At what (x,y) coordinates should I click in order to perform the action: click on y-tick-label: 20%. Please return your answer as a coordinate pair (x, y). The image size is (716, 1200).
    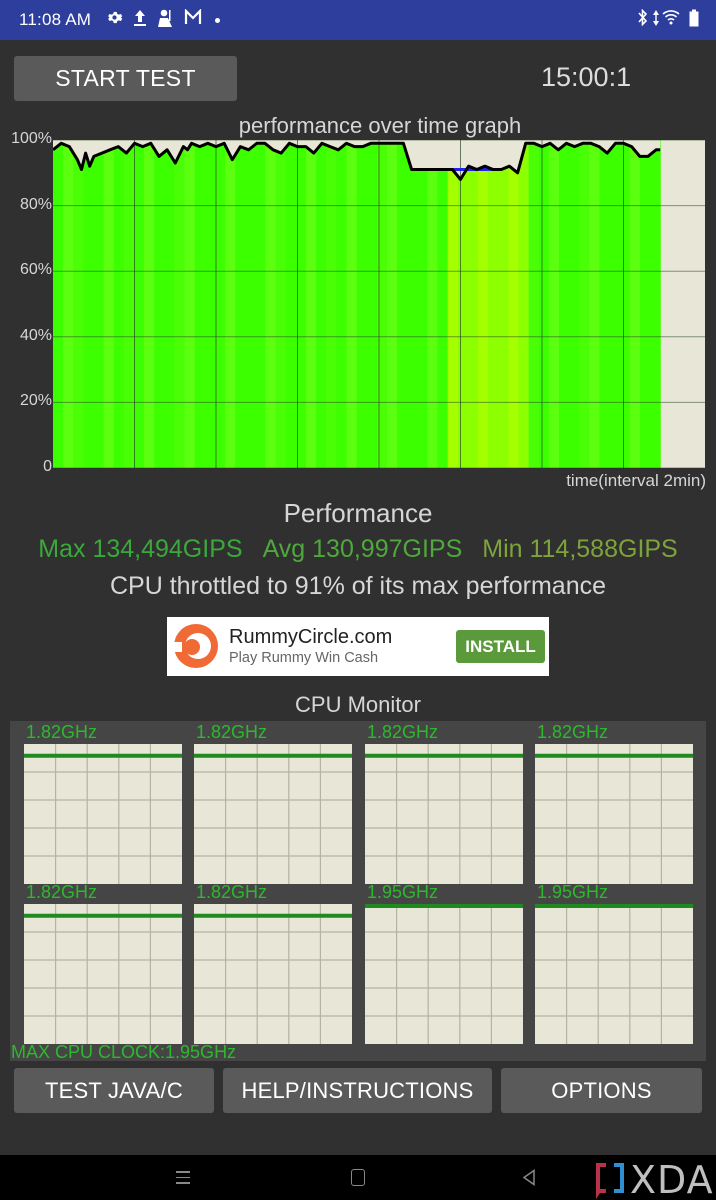
    Looking at the image, I should click on (35, 401).